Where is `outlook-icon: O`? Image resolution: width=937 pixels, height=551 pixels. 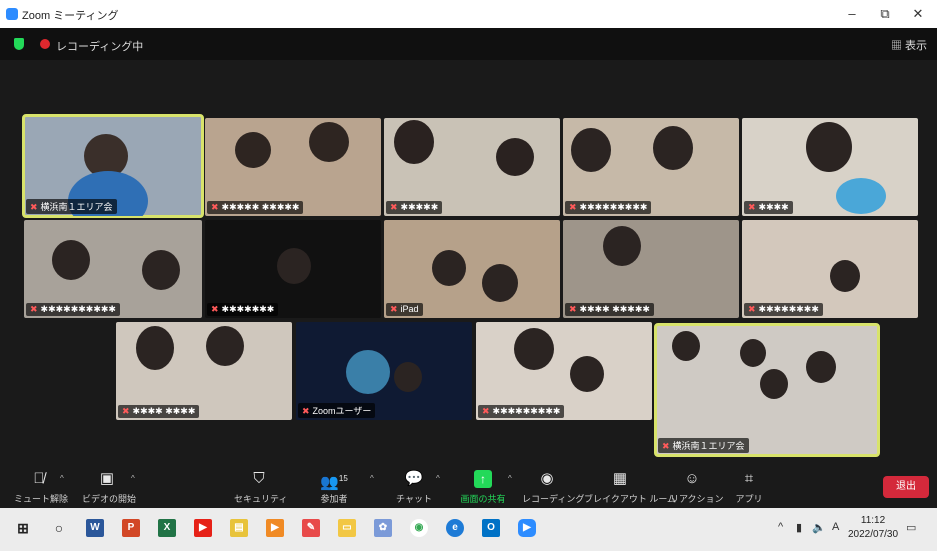
outlook-icon: O is located at coordinates (491, 528).